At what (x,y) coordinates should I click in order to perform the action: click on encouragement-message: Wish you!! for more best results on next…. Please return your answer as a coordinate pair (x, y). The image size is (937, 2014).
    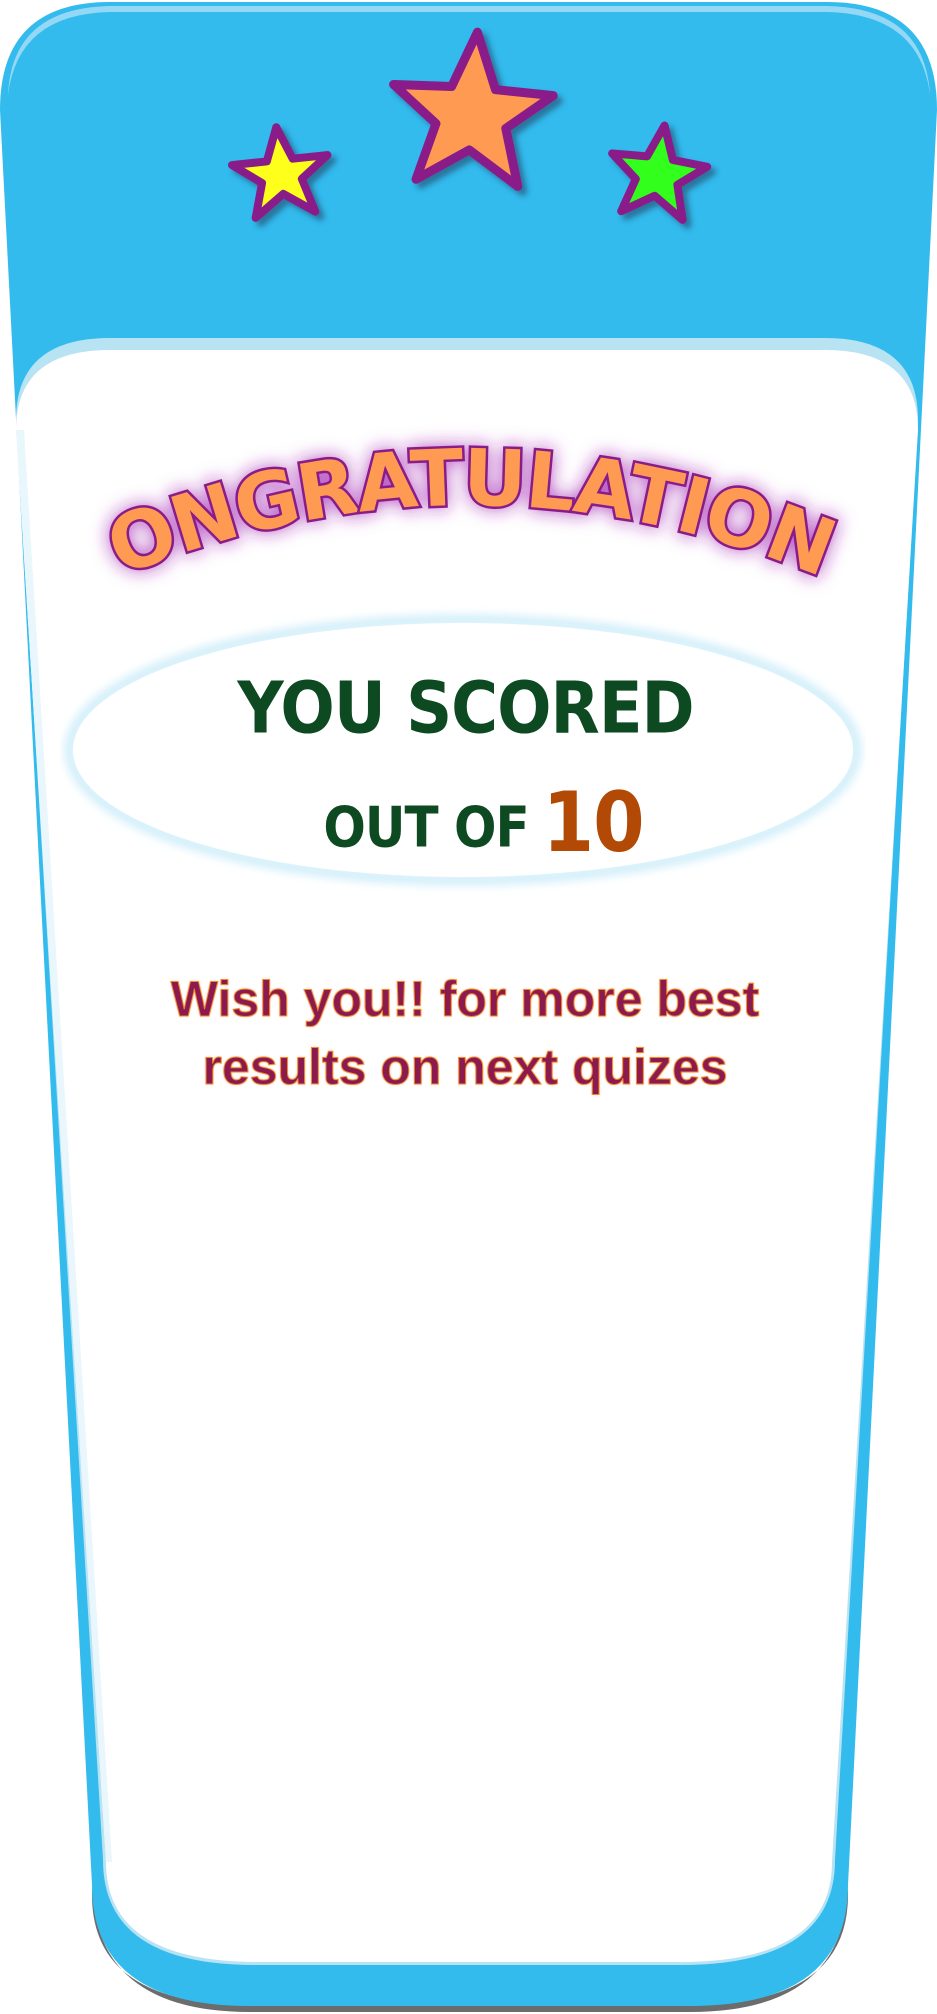
    Looking at the image, I should click on (465, 1033).